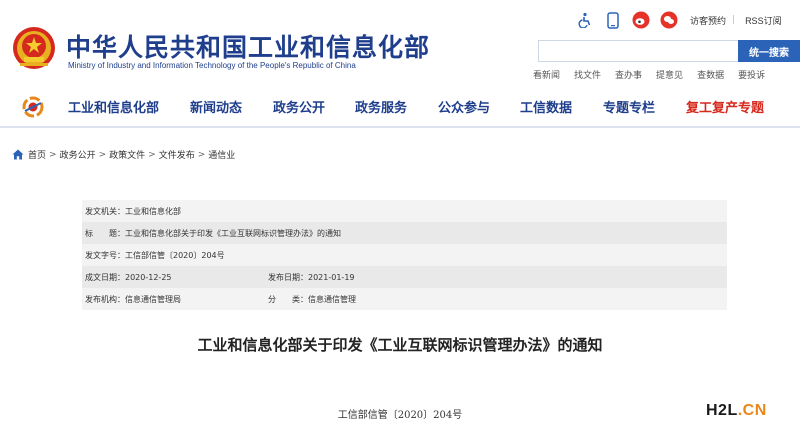  I want to click on search-input, so click(638, 51).